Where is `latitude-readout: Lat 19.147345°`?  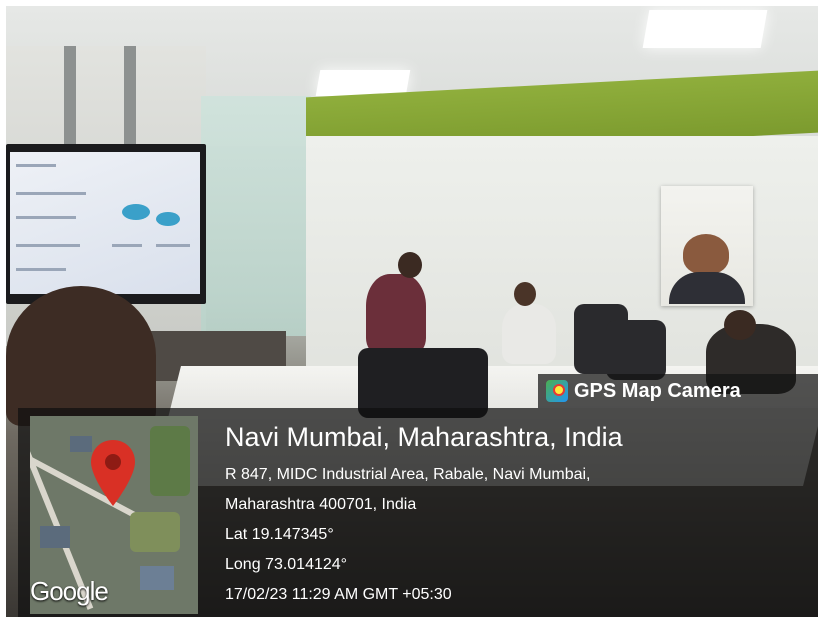
latitude-readout: Lat 19.147345° is located at coordinates (279, 534).